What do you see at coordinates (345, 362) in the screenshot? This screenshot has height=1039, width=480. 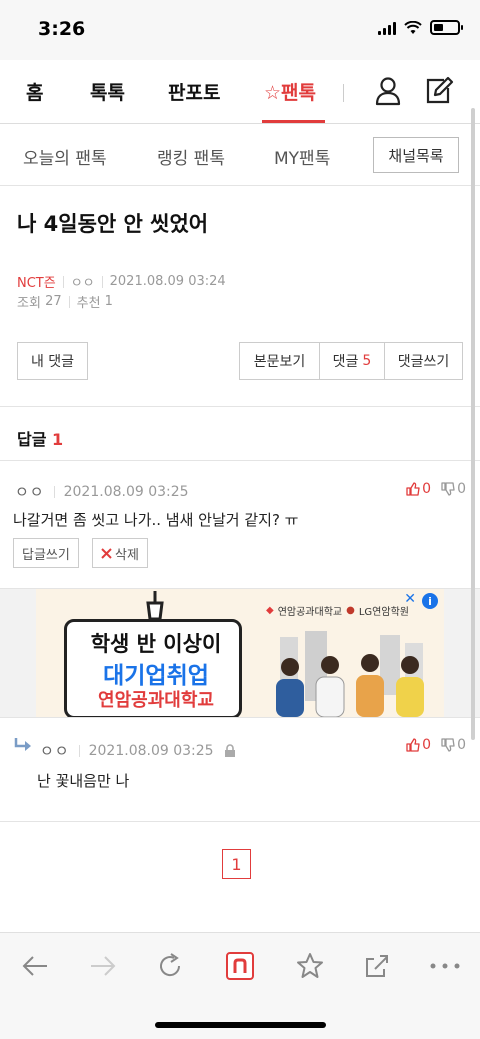 I see `comments-label: 댓글` at bounding box center [345, 362].